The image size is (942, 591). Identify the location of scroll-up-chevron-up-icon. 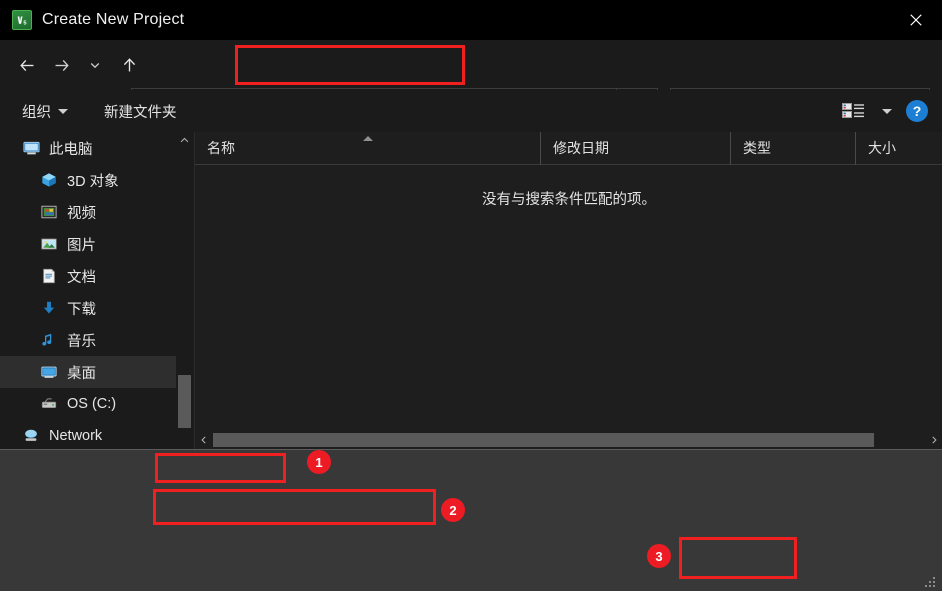
(184, 140).